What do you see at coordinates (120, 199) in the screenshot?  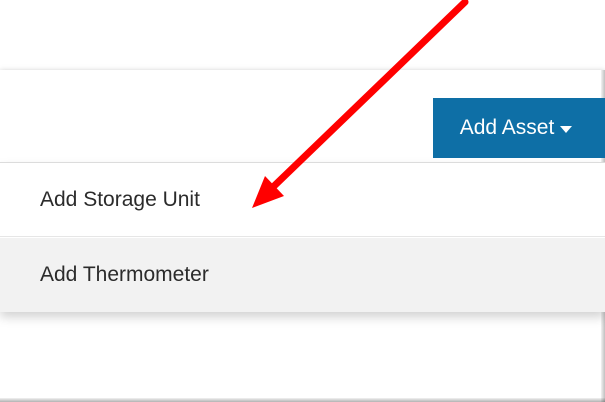 I see `menu-item-label: Add Storage Unit` at bounding box center [120, 199].